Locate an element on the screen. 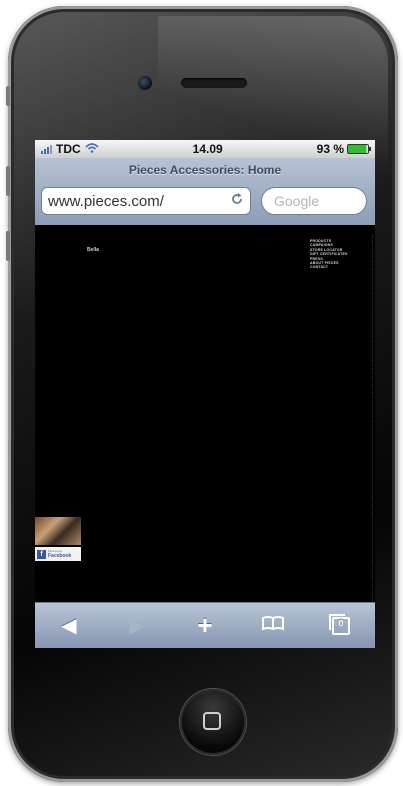 The width and height of the screenshot is (403, 786). tabs-count: 0 is located at coordinates (341, 622).